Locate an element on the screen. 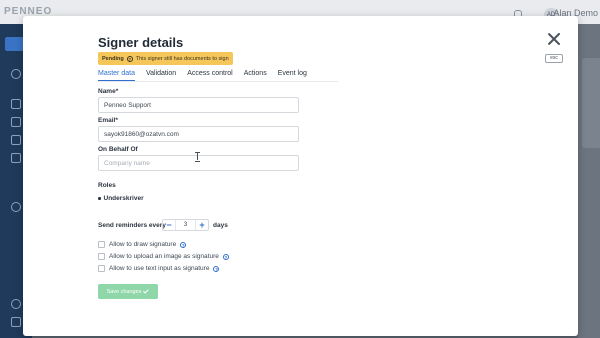 The width and height of the screenshot is (600, 338). tab-actions: Actions is located at coordinates (255, 75).